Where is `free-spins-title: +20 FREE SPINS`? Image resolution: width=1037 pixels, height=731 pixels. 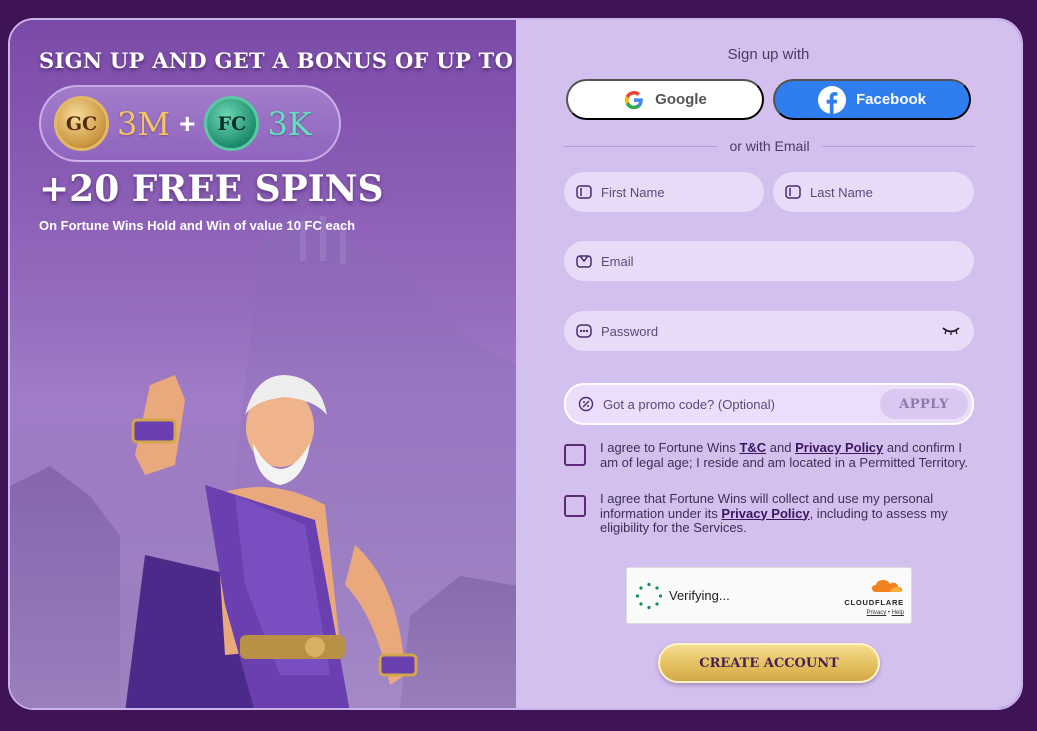
free-spins-title: +20 FREE SPINS is located at coordinates (211, 189).